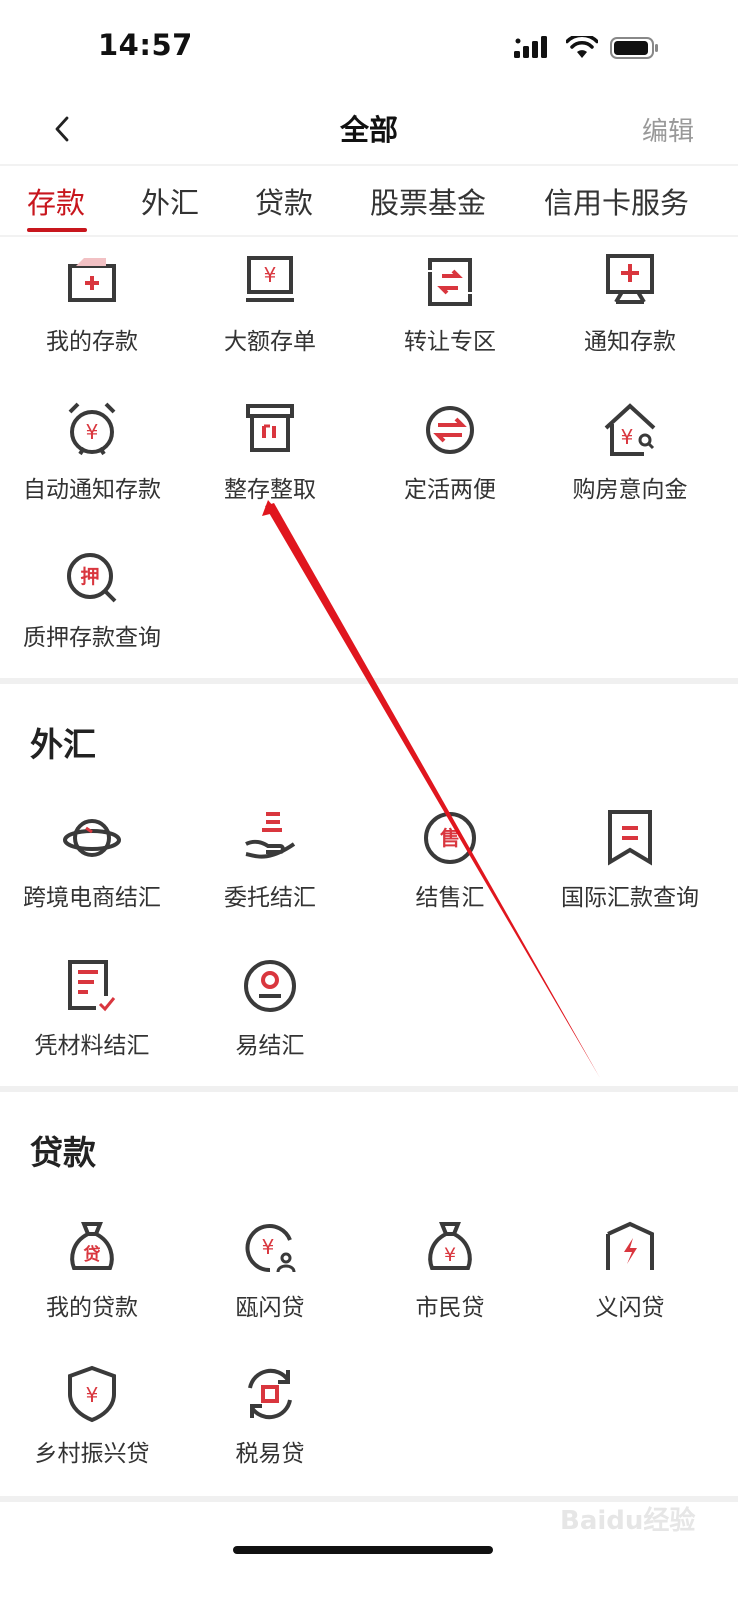 The image size is (738, 1600). What do you see at coordinates (63, 1152) in the screenshot?
I see `section-title-loan: 贷款` at bounding box center [63, 1152].